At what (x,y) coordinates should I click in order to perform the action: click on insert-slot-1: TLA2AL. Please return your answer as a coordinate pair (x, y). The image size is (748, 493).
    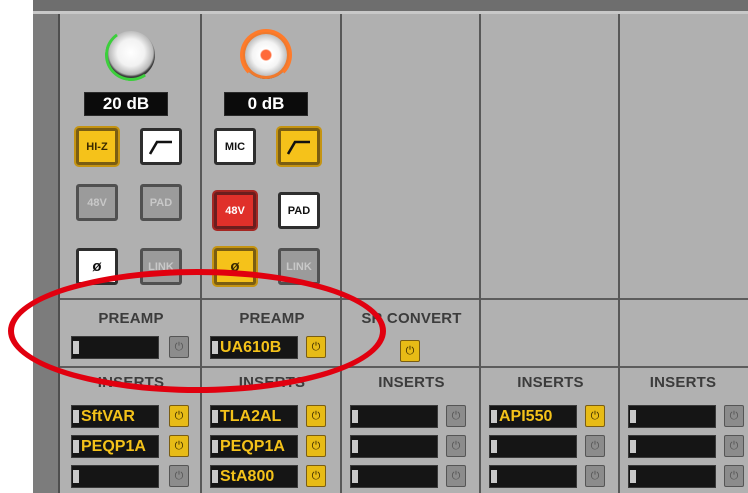
    Looking at the image, I should click on (254, 416).